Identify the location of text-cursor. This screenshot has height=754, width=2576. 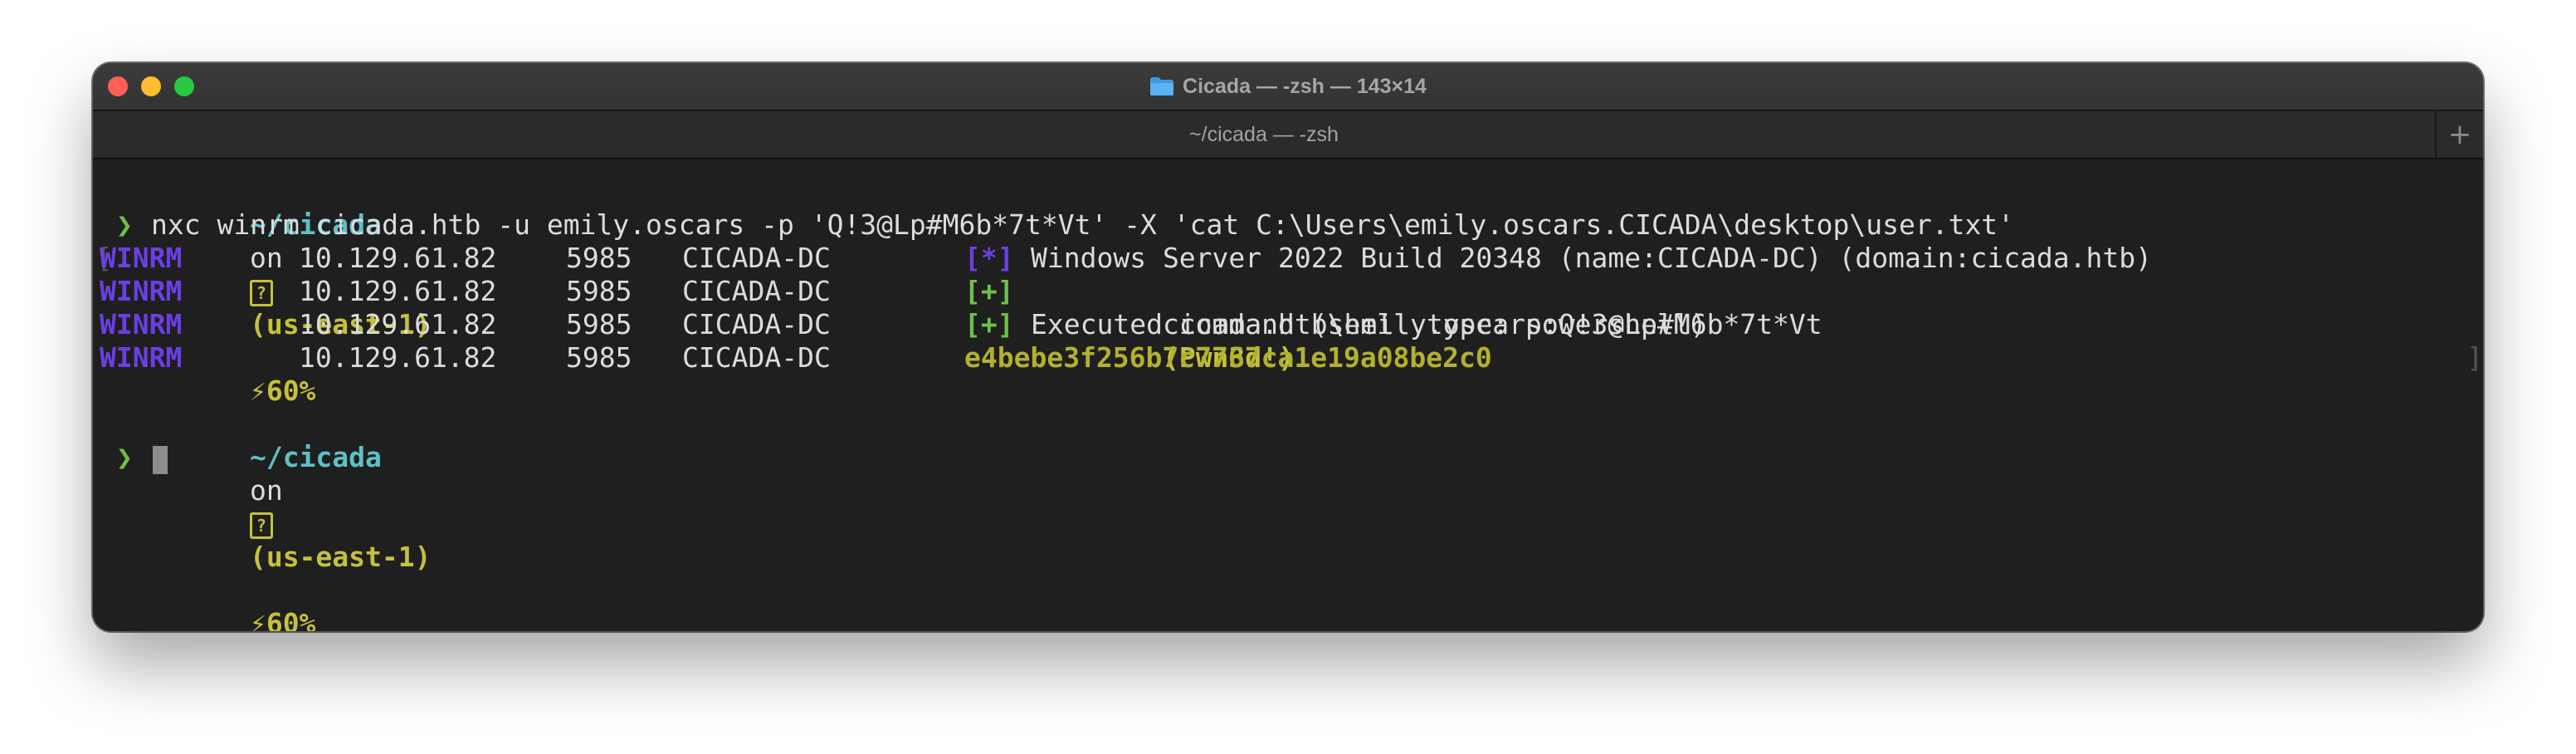
(161, 460).